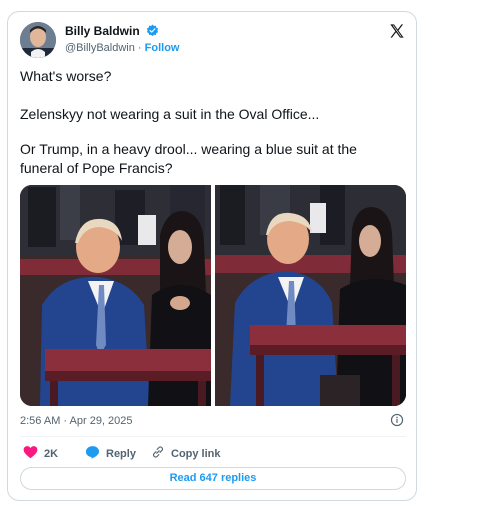 This screenshot has width=501, height=519. What do you see at coordinates (51, 453) in the screenshot?
I see `like-count: 2K` at bounding box center [51, 453].